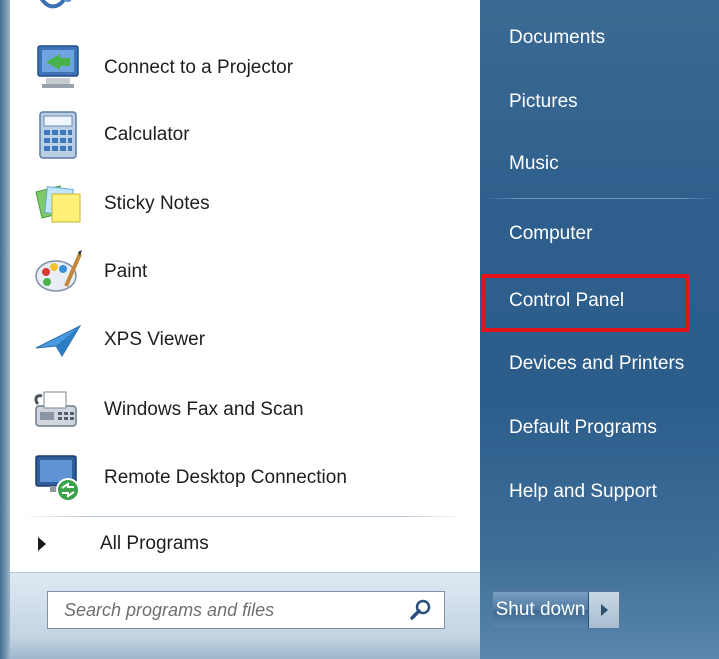 The width and height of the screenshot is (719, 659). What do you see at coordinates (557, 37) in the screenshot?
I see `link-label: Documents` at bounding box center [557, 37].